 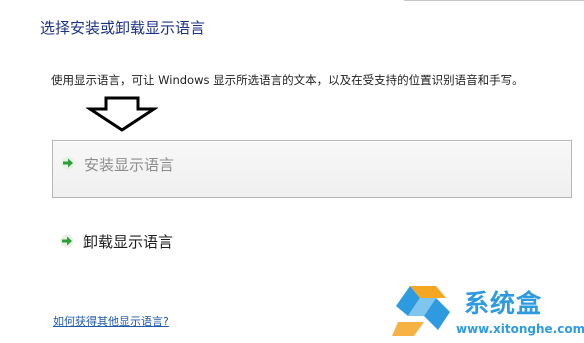 I want to click on down-arrow-icon, so click(x=122, y=114).